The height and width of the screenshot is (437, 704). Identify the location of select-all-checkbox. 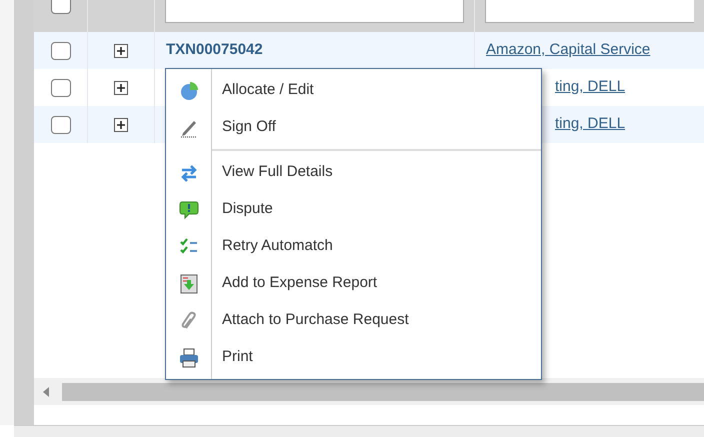
(60, 7).